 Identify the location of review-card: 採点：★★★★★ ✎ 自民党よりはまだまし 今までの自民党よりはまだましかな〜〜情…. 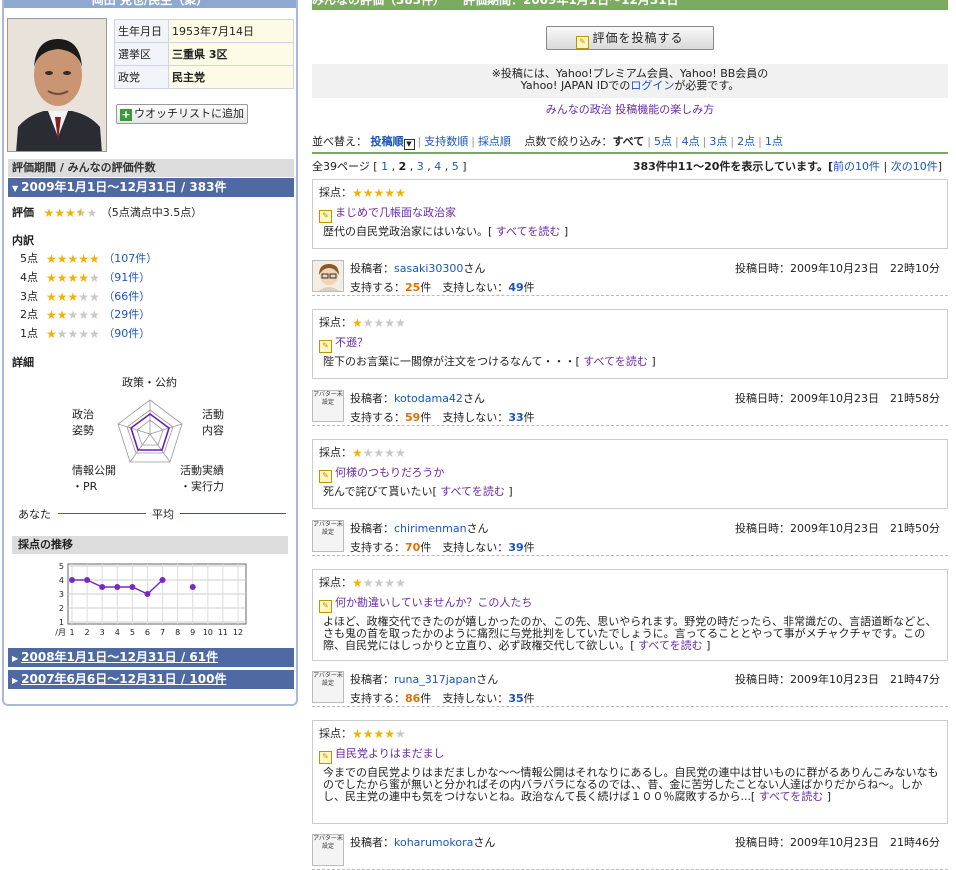
(630, 772).